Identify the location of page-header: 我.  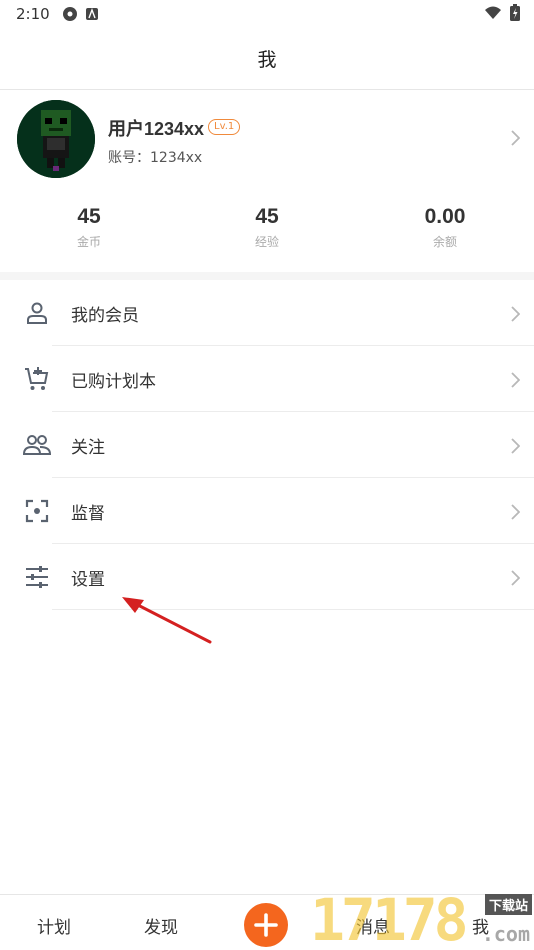
(267, 59).